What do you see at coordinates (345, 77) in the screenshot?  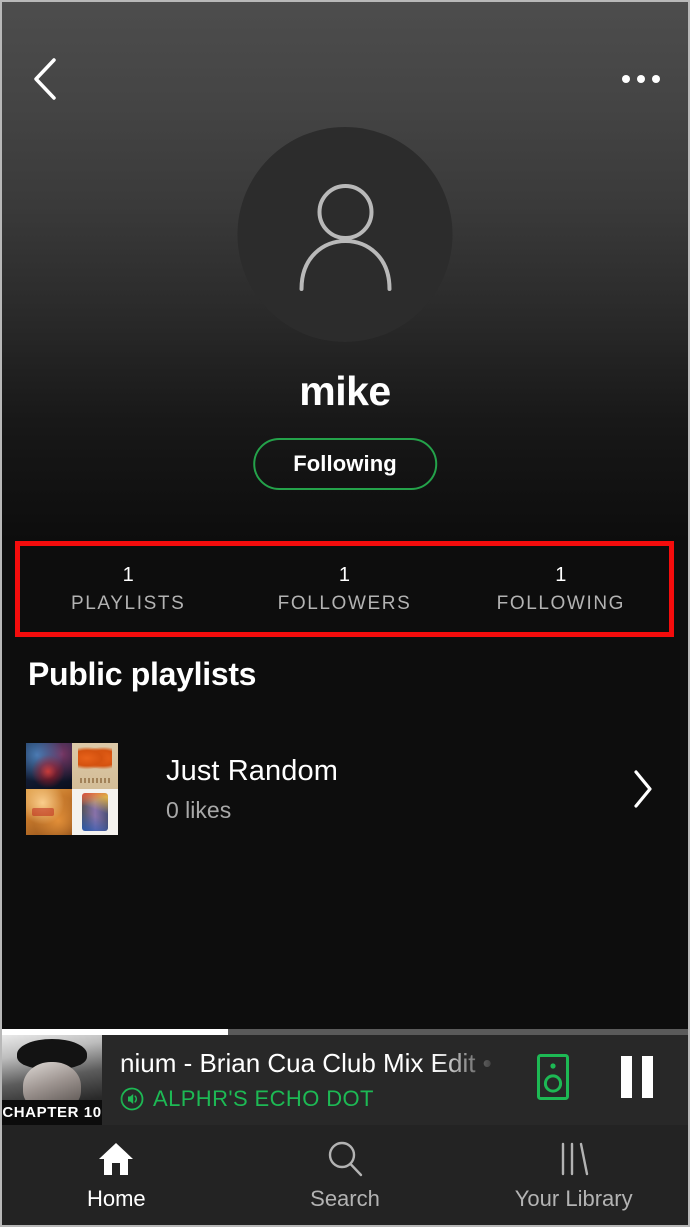 I see `top-bar` at bounding box center [345, 77].